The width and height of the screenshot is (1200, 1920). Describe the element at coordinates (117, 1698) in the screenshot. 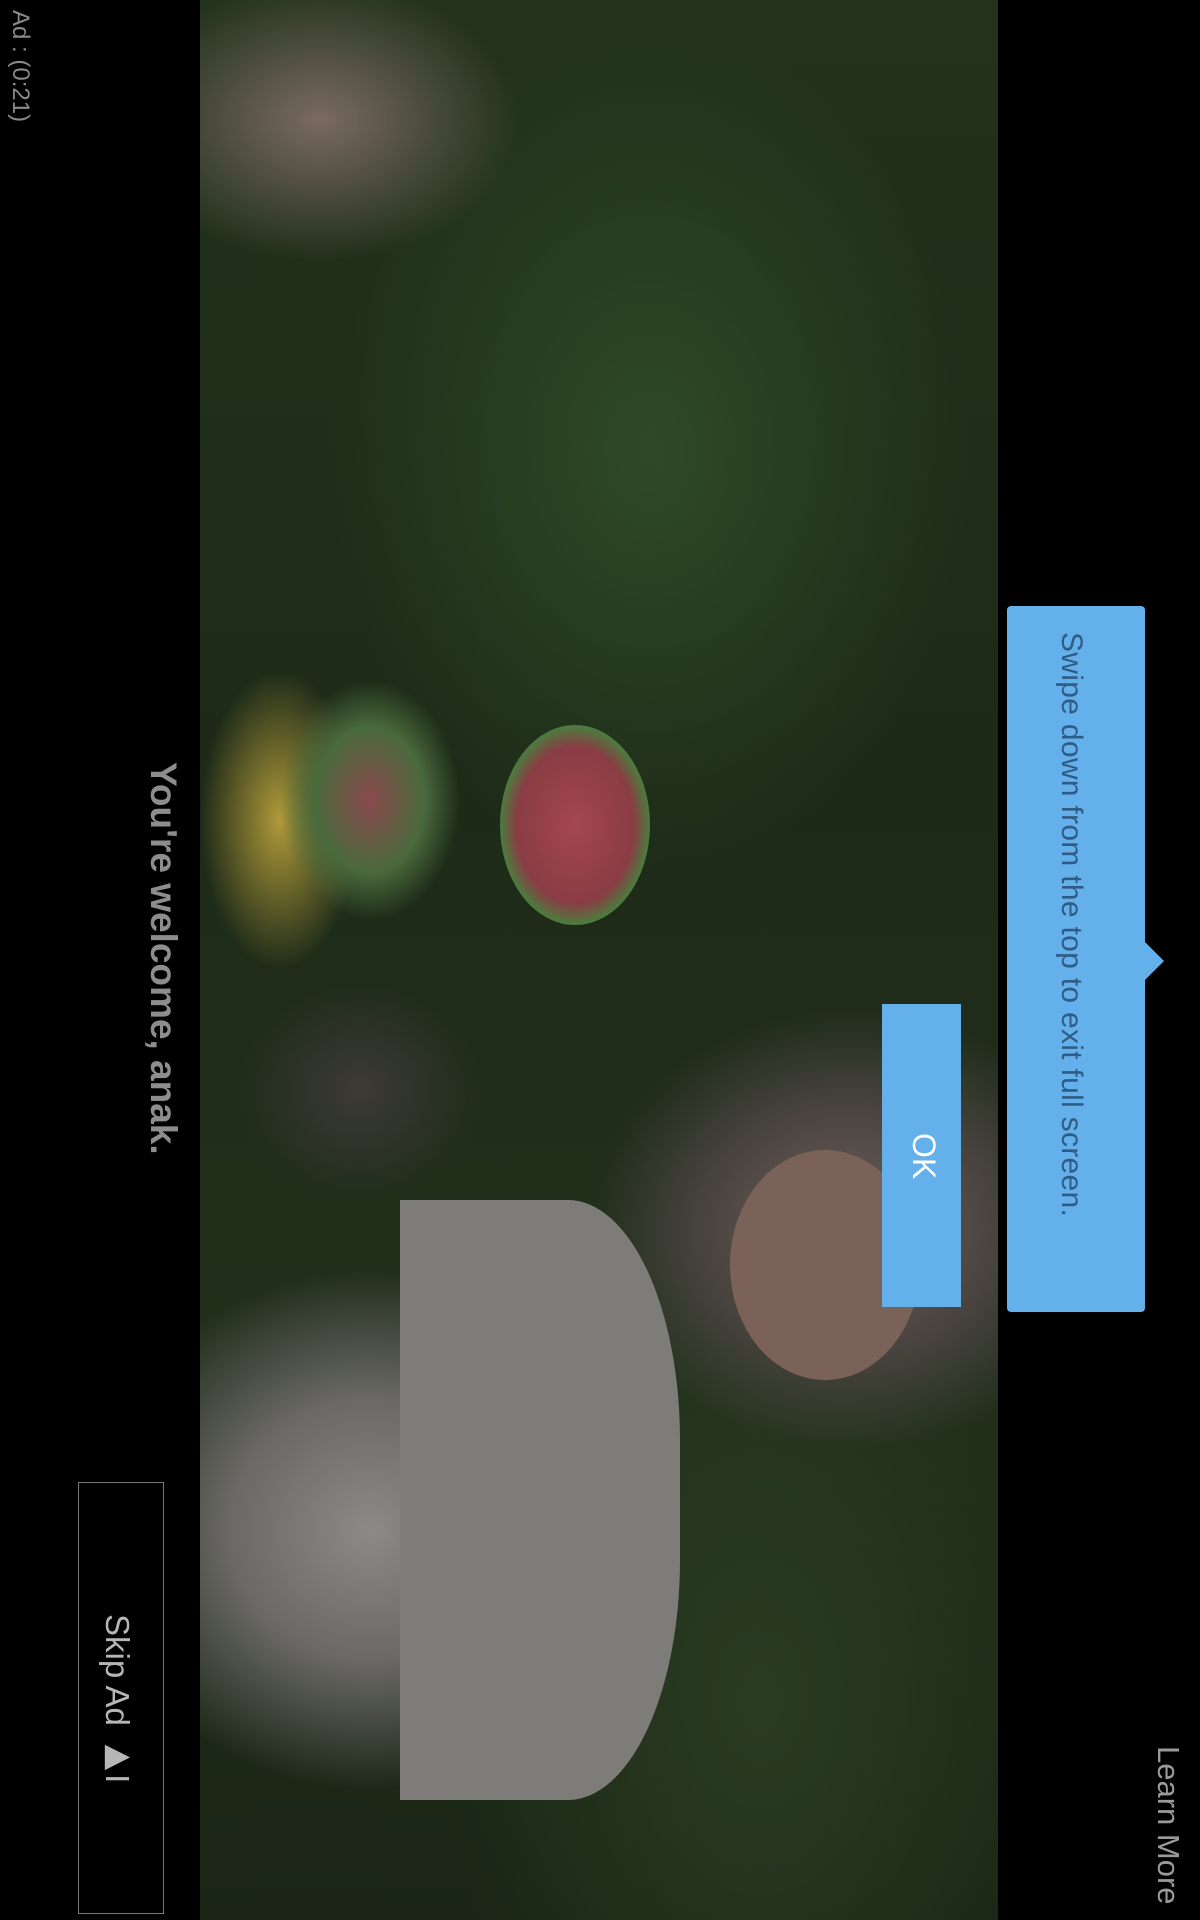

I see `skip-ad-label: Skip Ad ▶I` at that location.